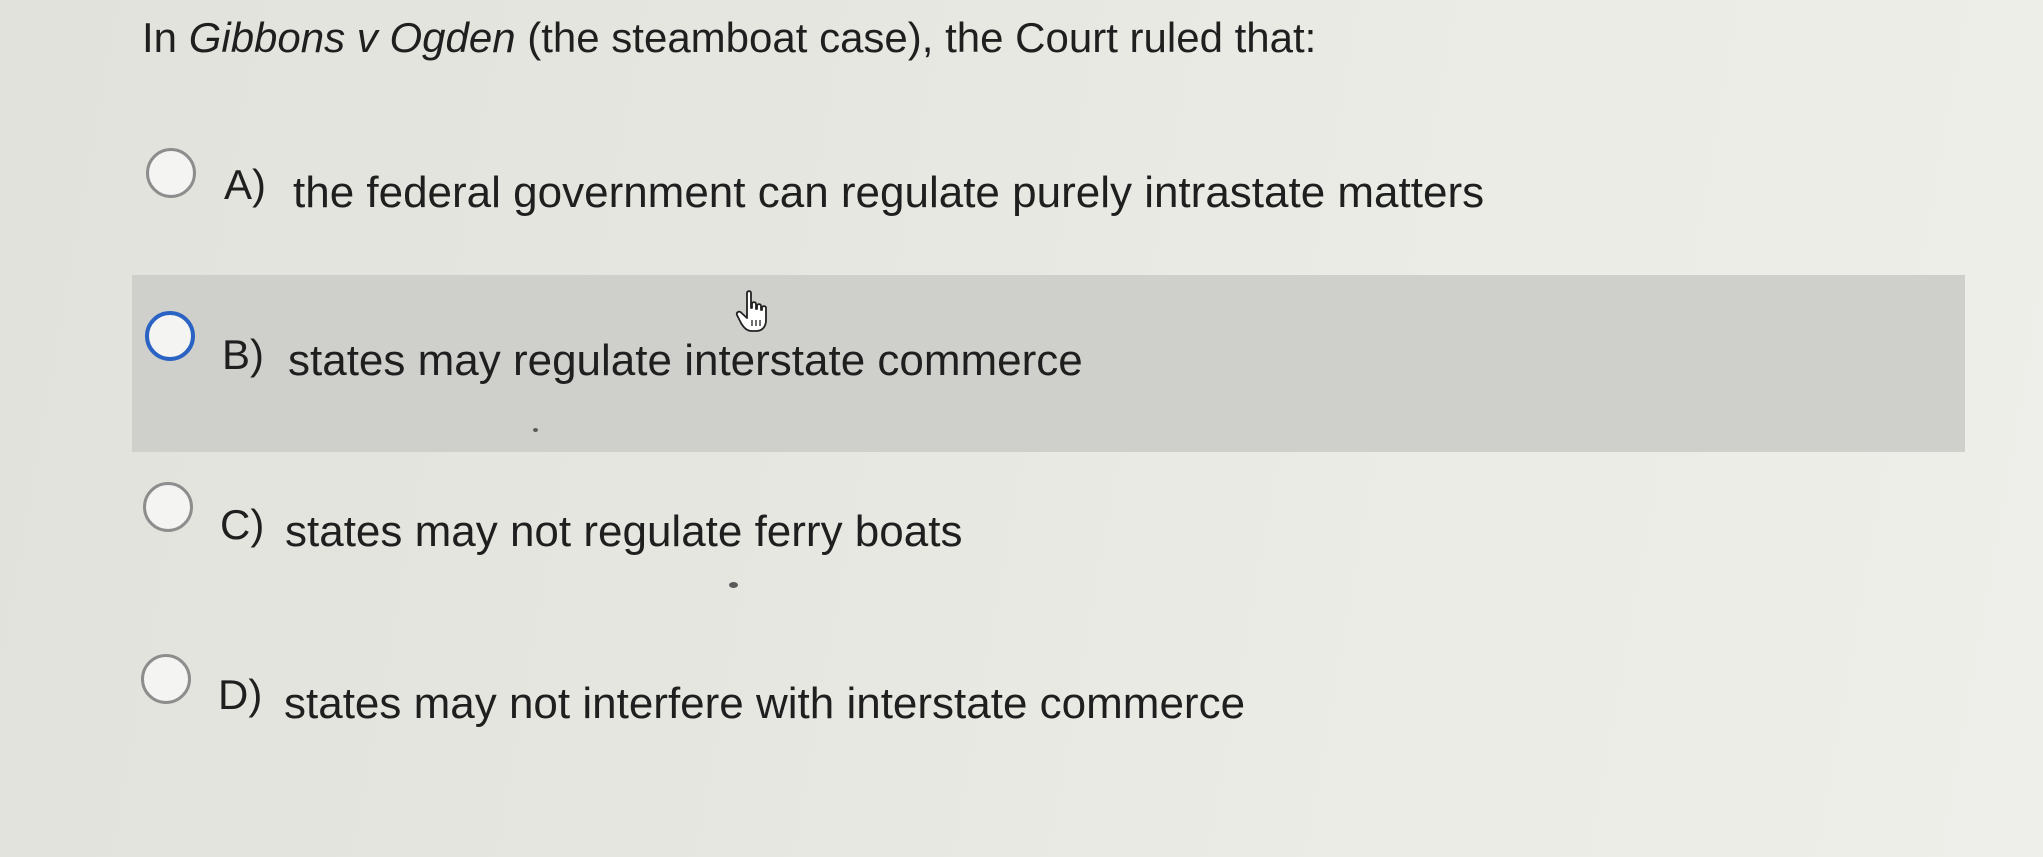 This screenshot has height=857, width=2043. I want to click on option-letter: B), so click(243, 354).